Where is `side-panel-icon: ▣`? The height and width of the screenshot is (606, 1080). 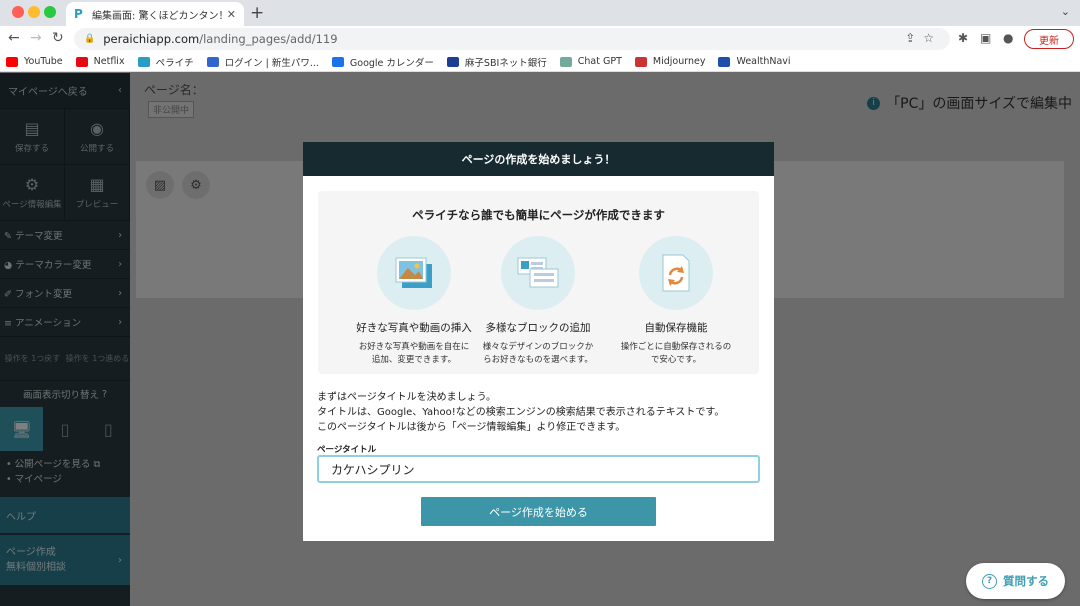
side-panel-icon: ▣ is located at coordinates (985, 38).